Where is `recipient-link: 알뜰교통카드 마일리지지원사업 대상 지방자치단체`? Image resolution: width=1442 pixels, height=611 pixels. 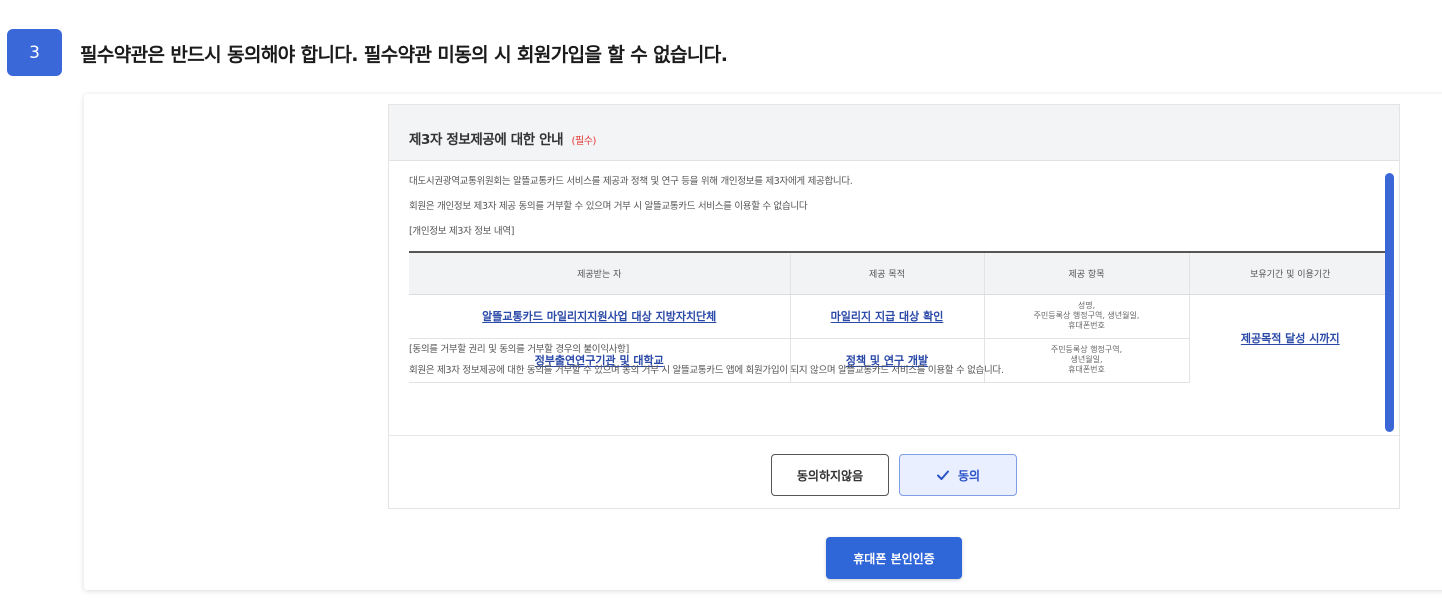
recipient-link: 알뜰교통카드 마일리지지원사업 대상 지방자치단체 is located at coordinates (599, 316).